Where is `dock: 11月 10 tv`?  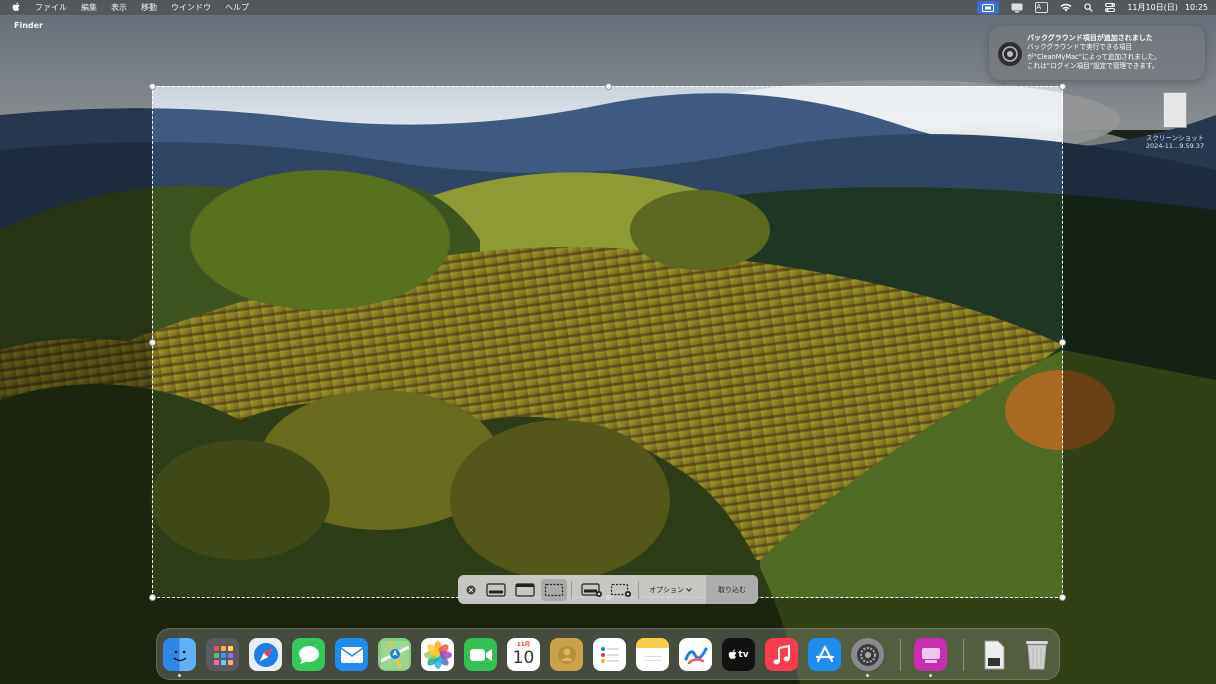 dock: 11月 10 tv is located at coordinates (608, 654).